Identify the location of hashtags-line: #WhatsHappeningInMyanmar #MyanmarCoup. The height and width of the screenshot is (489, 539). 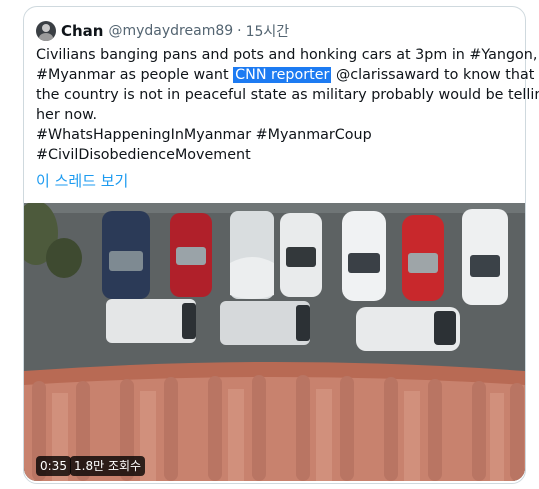
(279, 135).